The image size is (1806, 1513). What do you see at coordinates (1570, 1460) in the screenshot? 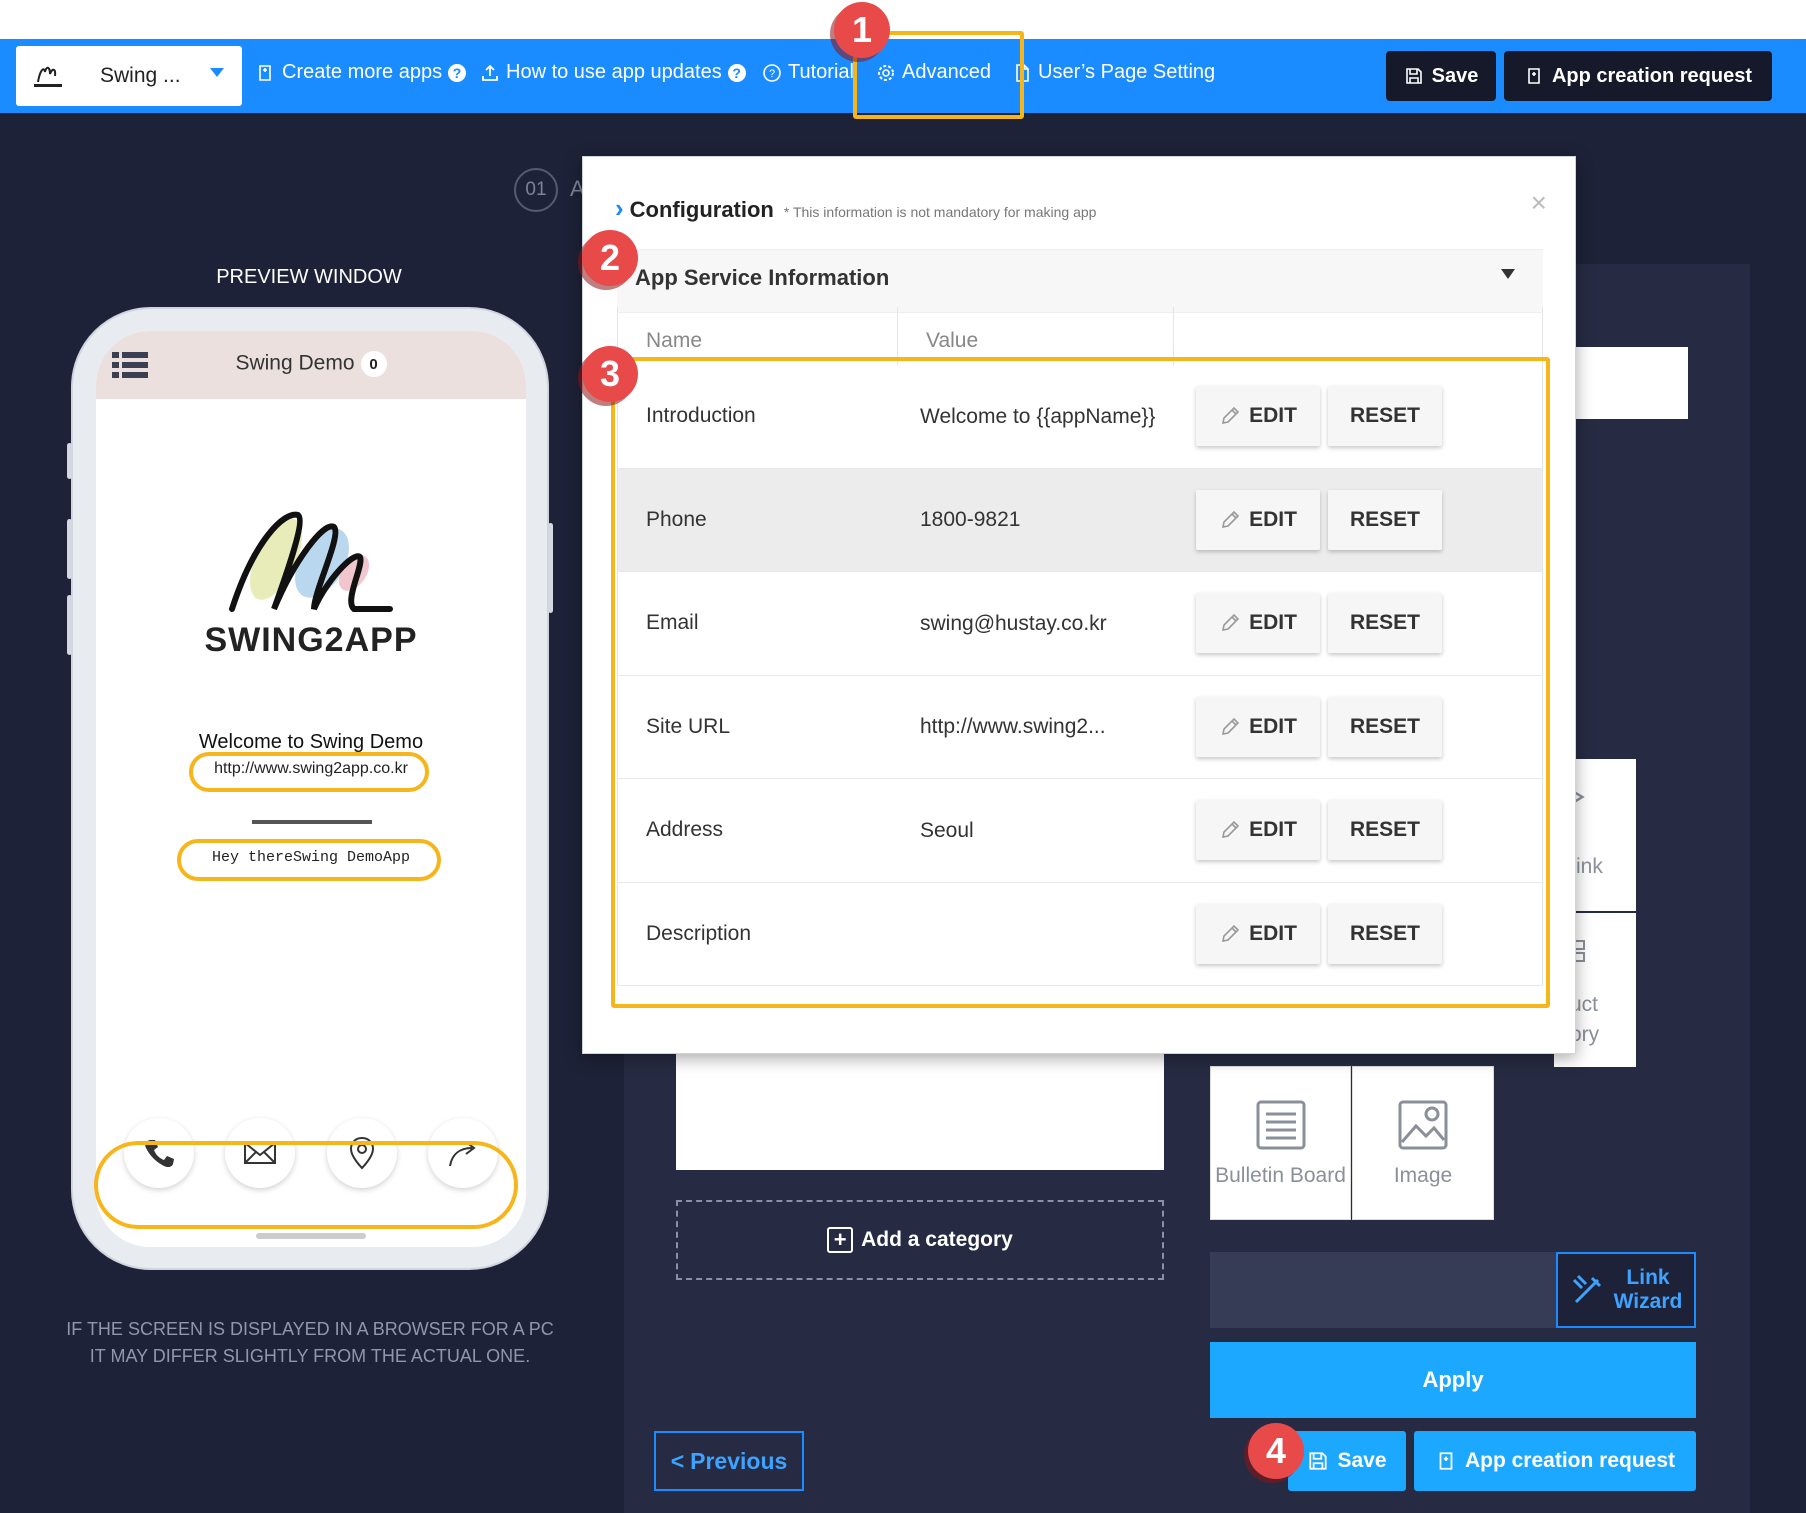
I see `bottom-app-creation-request-label: App creation request` at bounding box center [1570, 1460].